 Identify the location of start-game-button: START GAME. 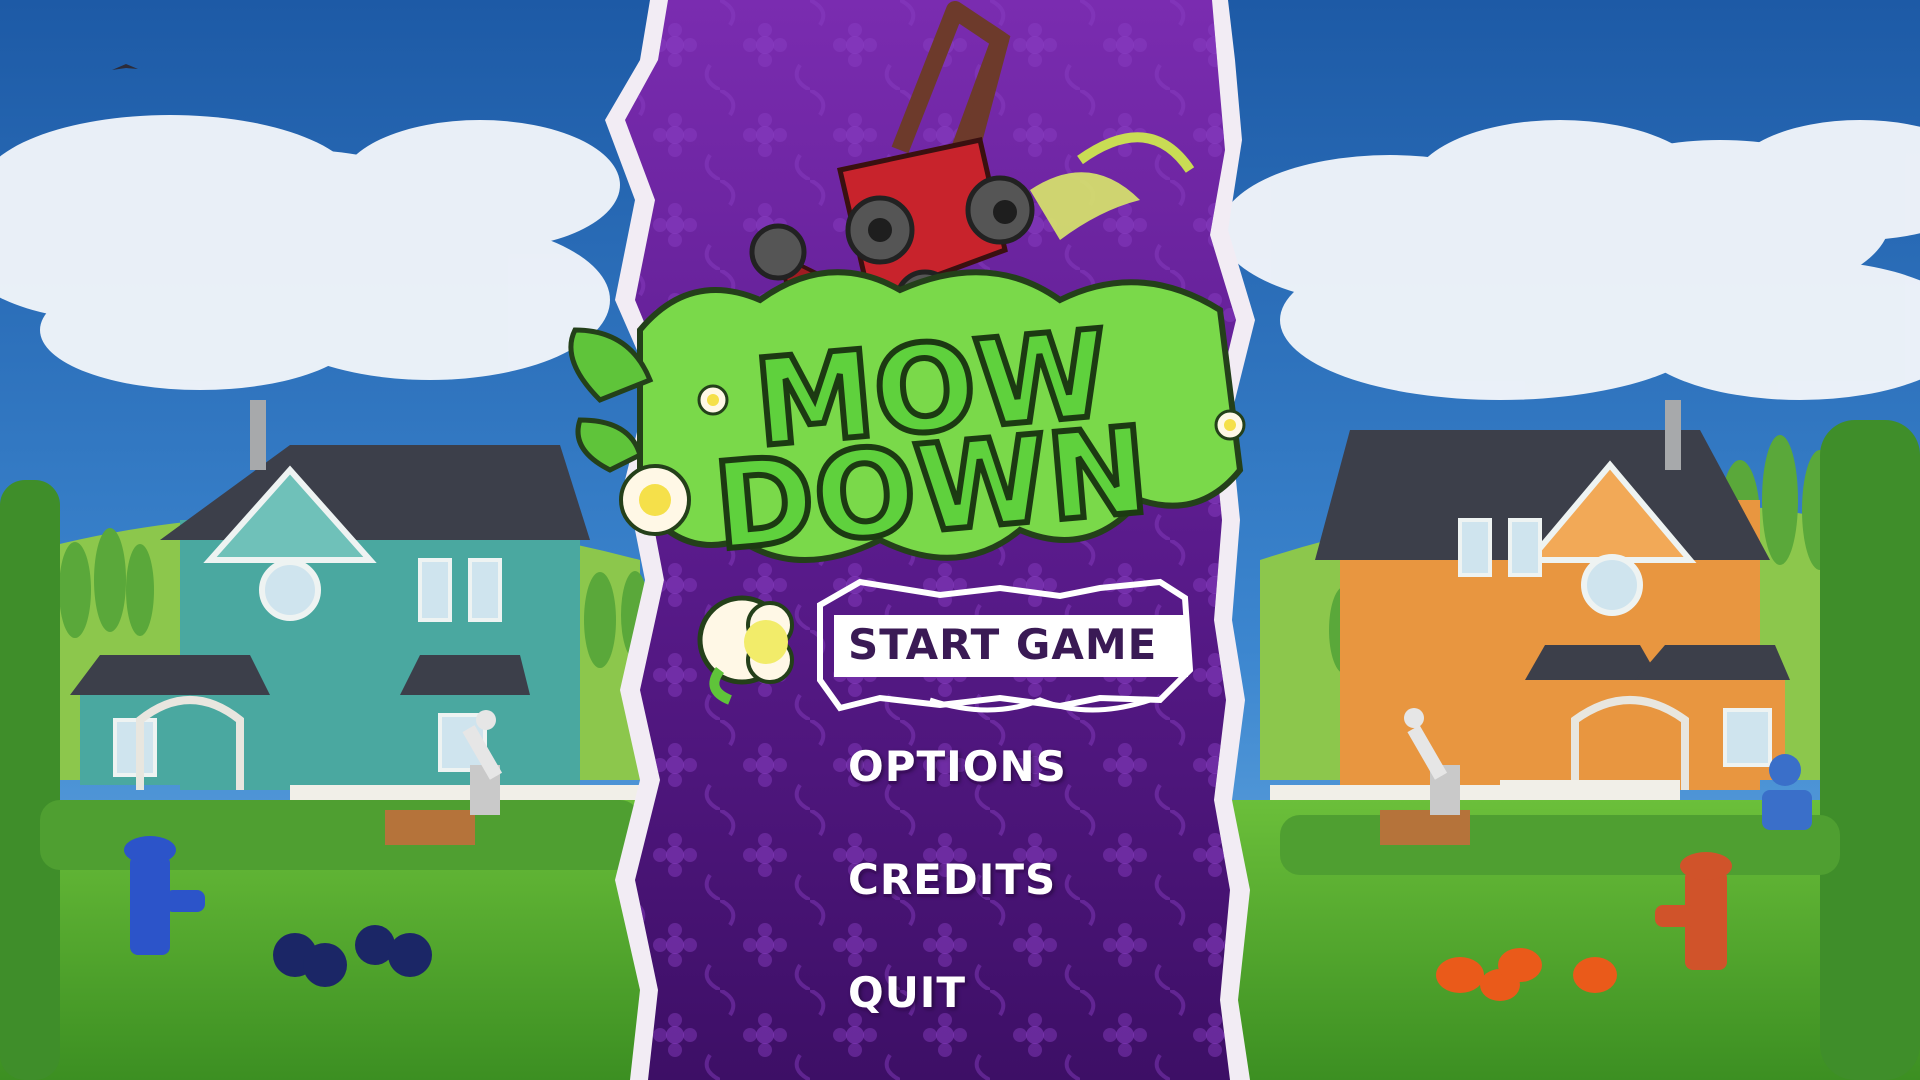
(1002, 644).